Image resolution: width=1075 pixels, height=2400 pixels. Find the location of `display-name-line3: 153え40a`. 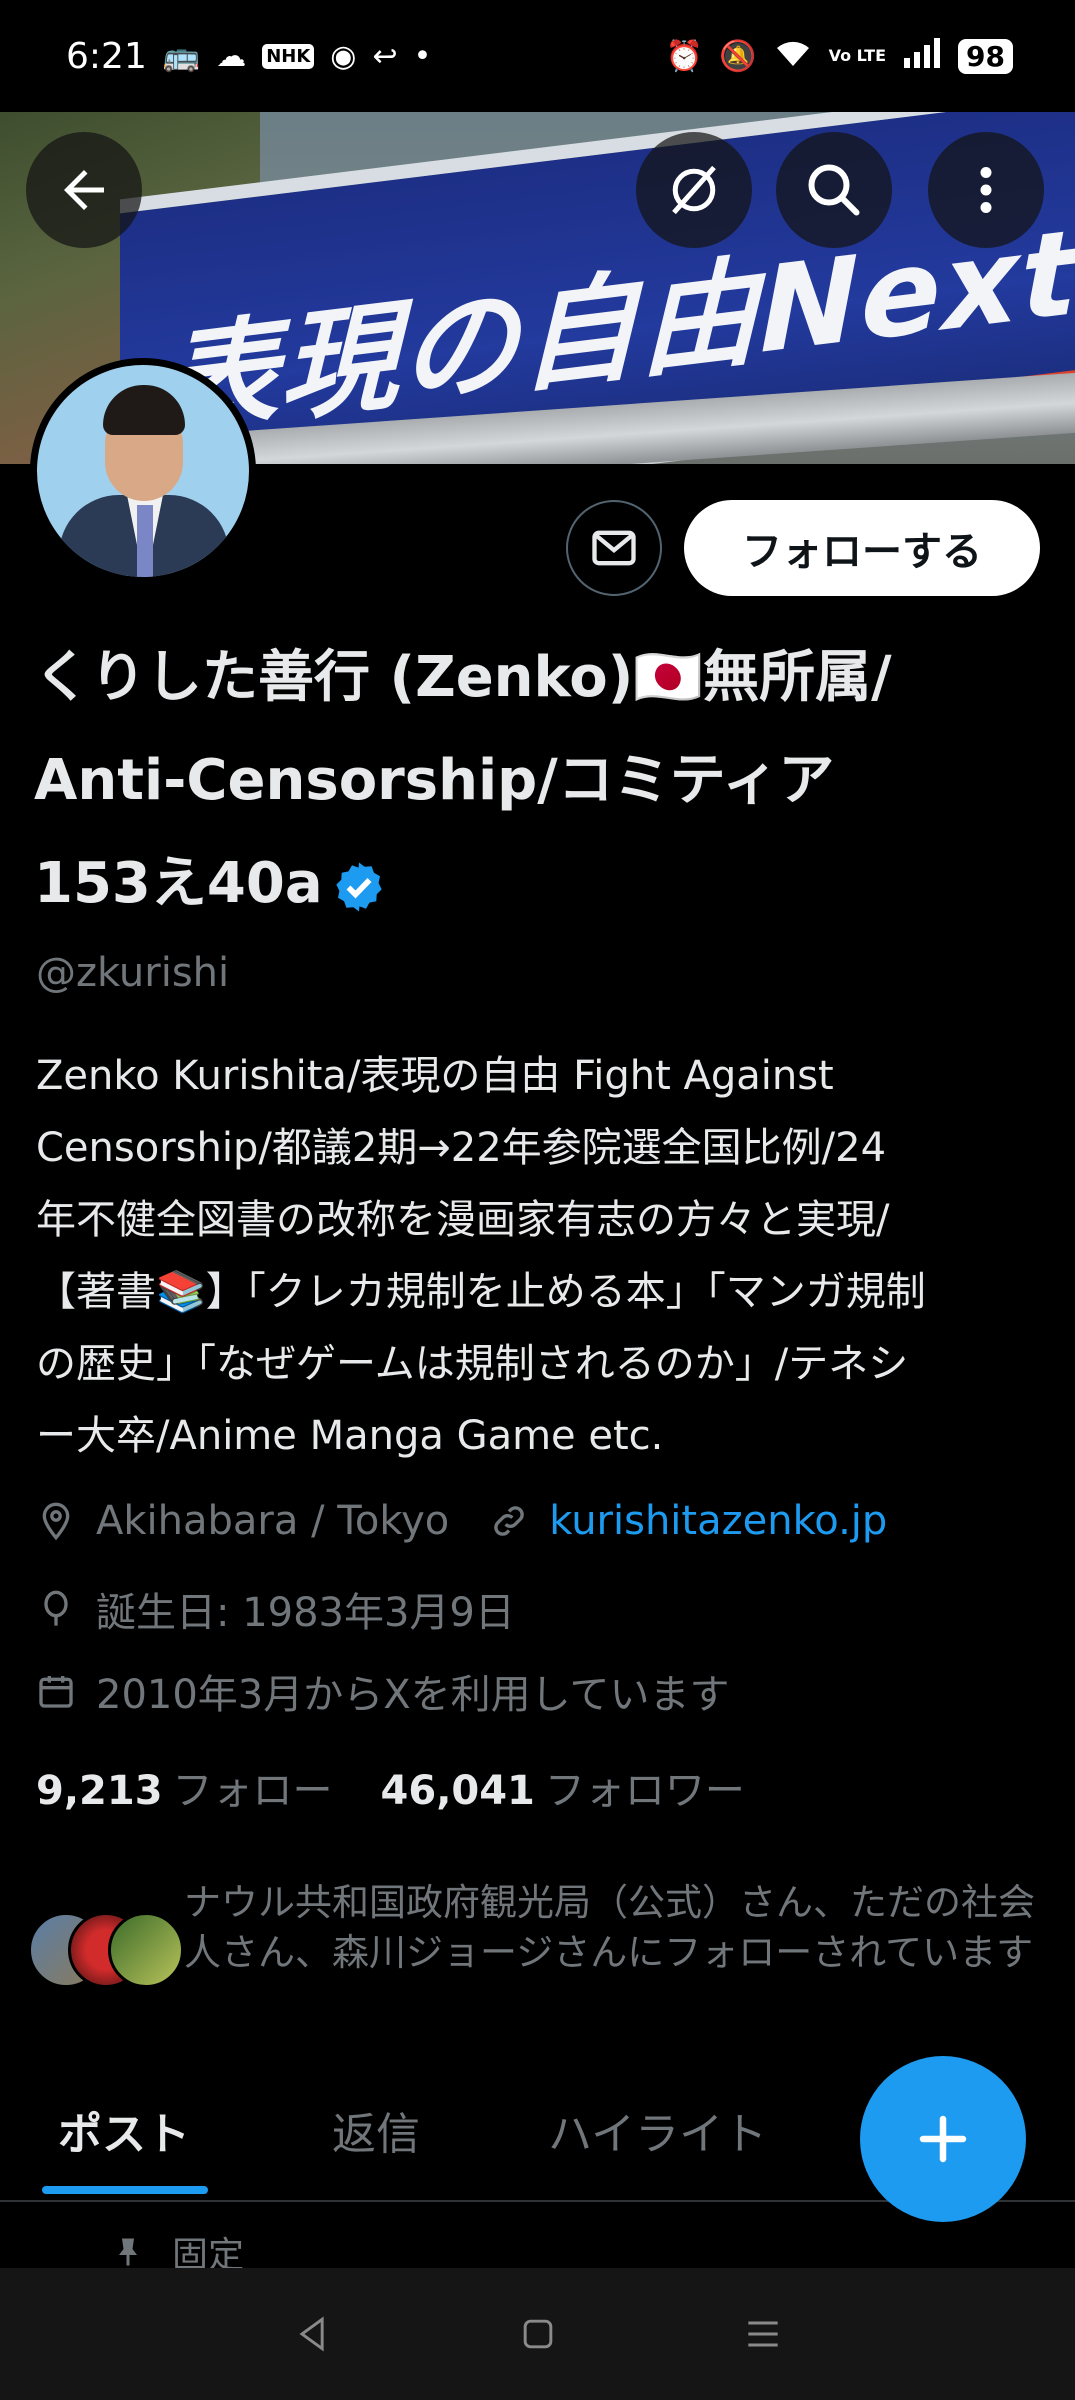

display-name-line3: 153え40a is located at coordinates (178, 883).